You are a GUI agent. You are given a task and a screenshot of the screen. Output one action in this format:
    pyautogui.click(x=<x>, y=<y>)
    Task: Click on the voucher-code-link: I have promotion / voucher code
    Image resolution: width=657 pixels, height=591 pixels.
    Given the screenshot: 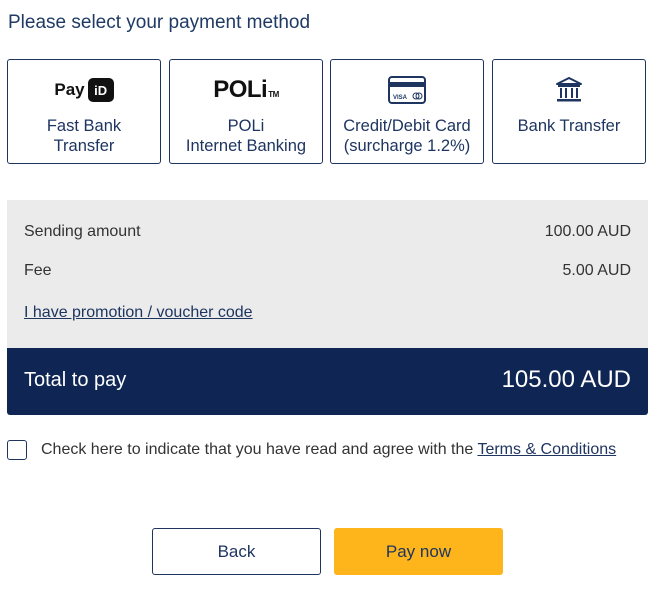 What is the action you would take?
    pyautogui.click(x=138, y=313)
    